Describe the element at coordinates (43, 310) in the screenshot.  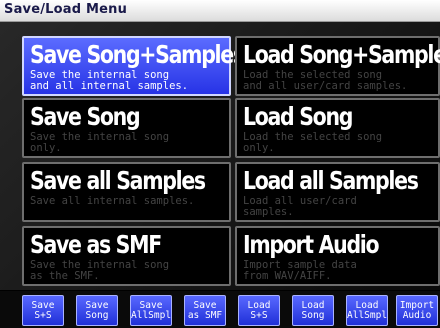
I see `save-s-s-button: Save S+S` at that location.